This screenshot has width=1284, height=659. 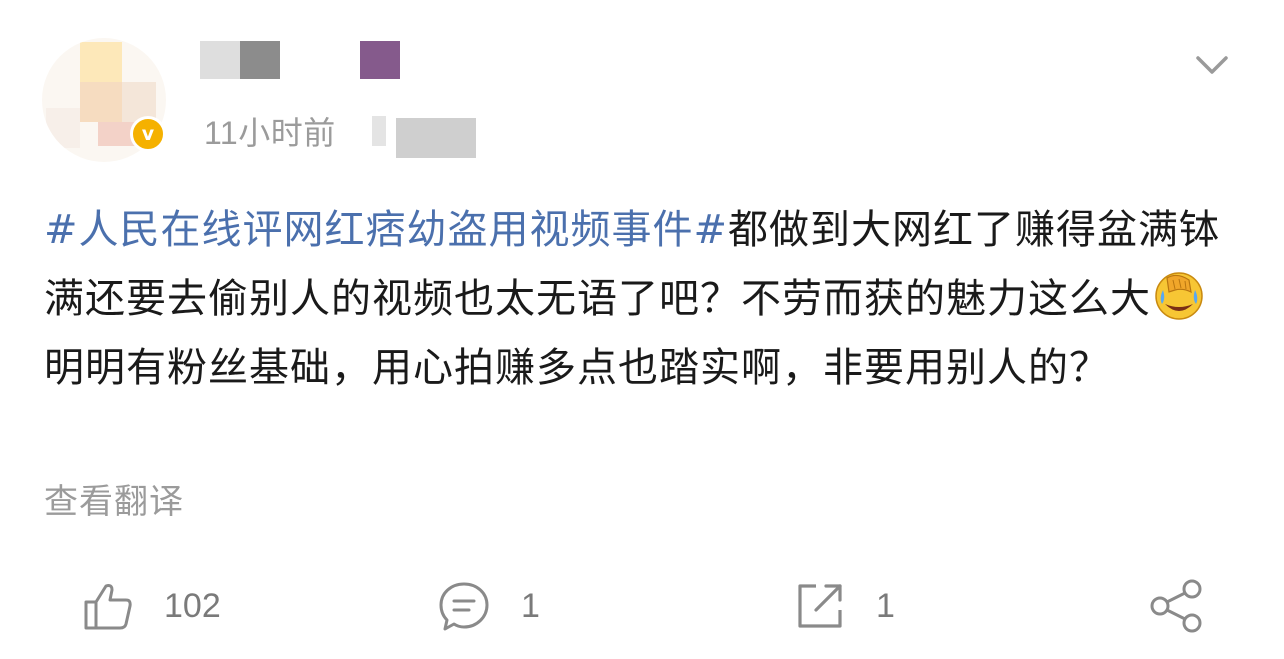 What do you see at coordinates (270, 133) in the screenshot?
I see `post-time: 11小时前` at bounding box center [270, 133].